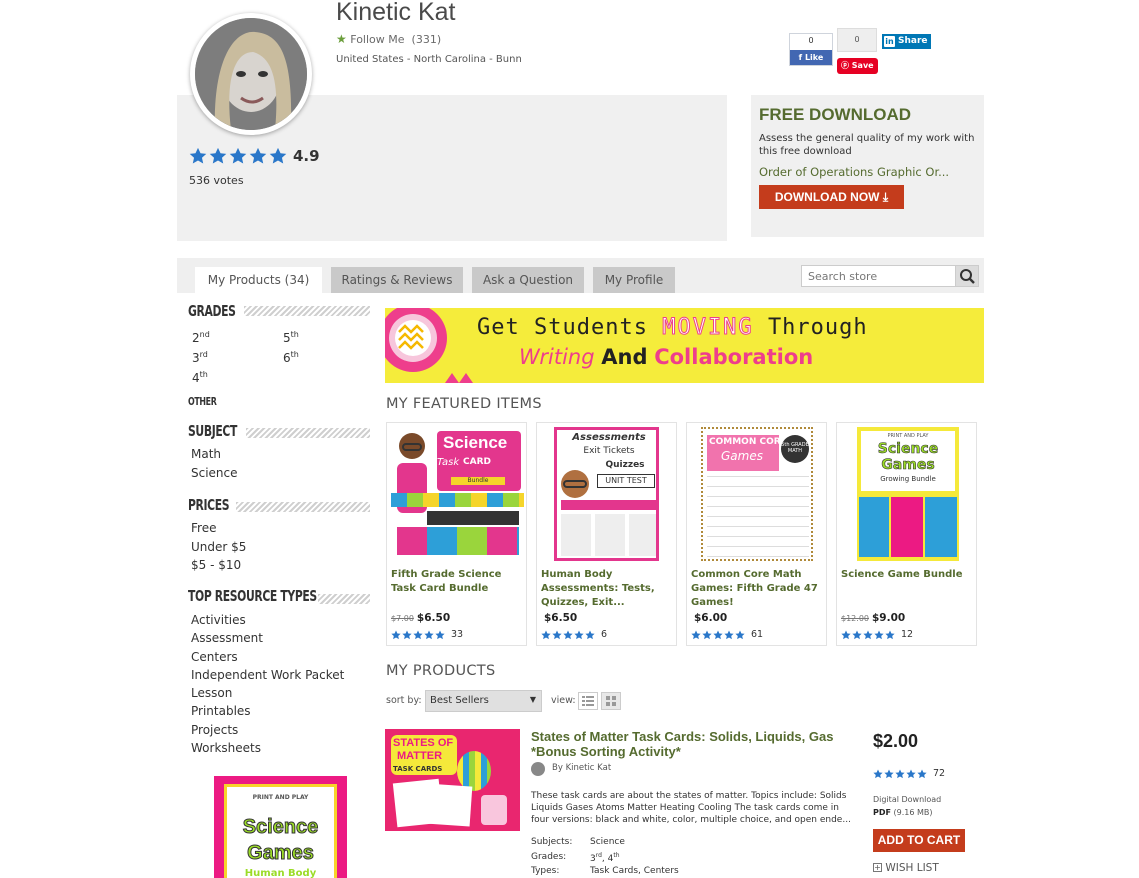  Describe the element at coordinates (341, 39) in the screenshot. I see `star-icon: ★` at that location.